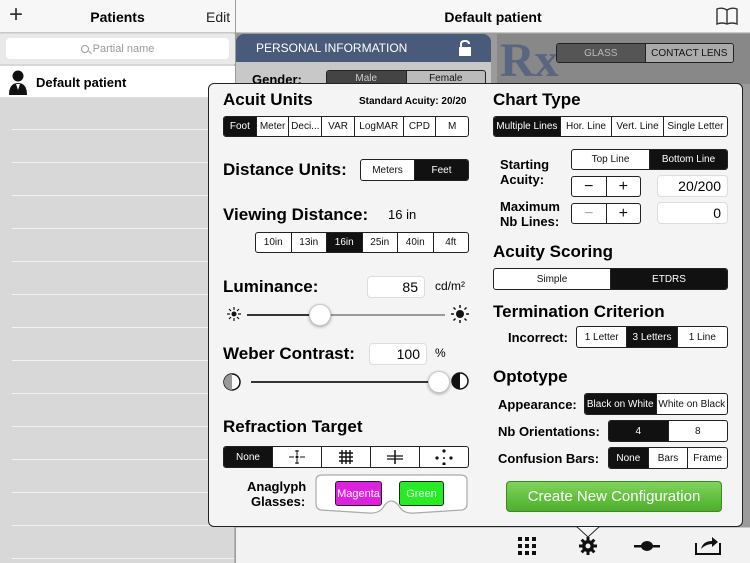 Image resolution: width=750 pixels, height=563 pixels. I want to click on distance-unit-feet: Feet, so click(441, 170).